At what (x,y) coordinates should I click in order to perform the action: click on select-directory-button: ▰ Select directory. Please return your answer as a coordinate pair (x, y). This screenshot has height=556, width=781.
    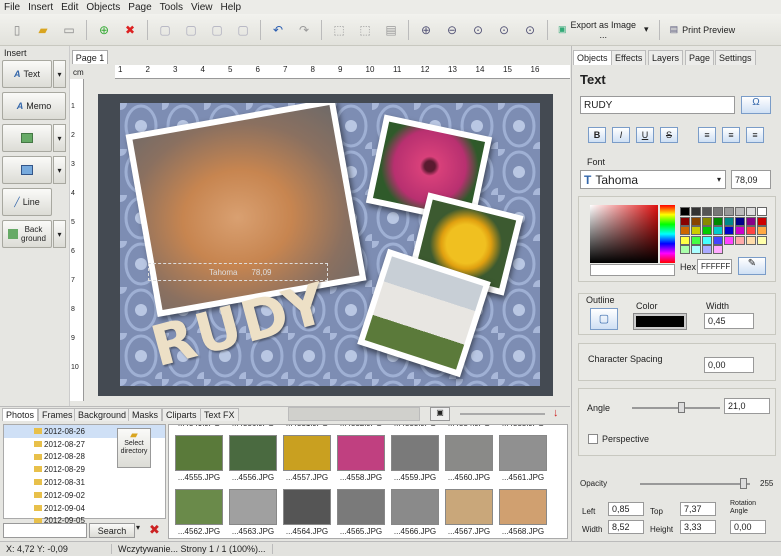
    Looking at the image, I should click on (134, 448).